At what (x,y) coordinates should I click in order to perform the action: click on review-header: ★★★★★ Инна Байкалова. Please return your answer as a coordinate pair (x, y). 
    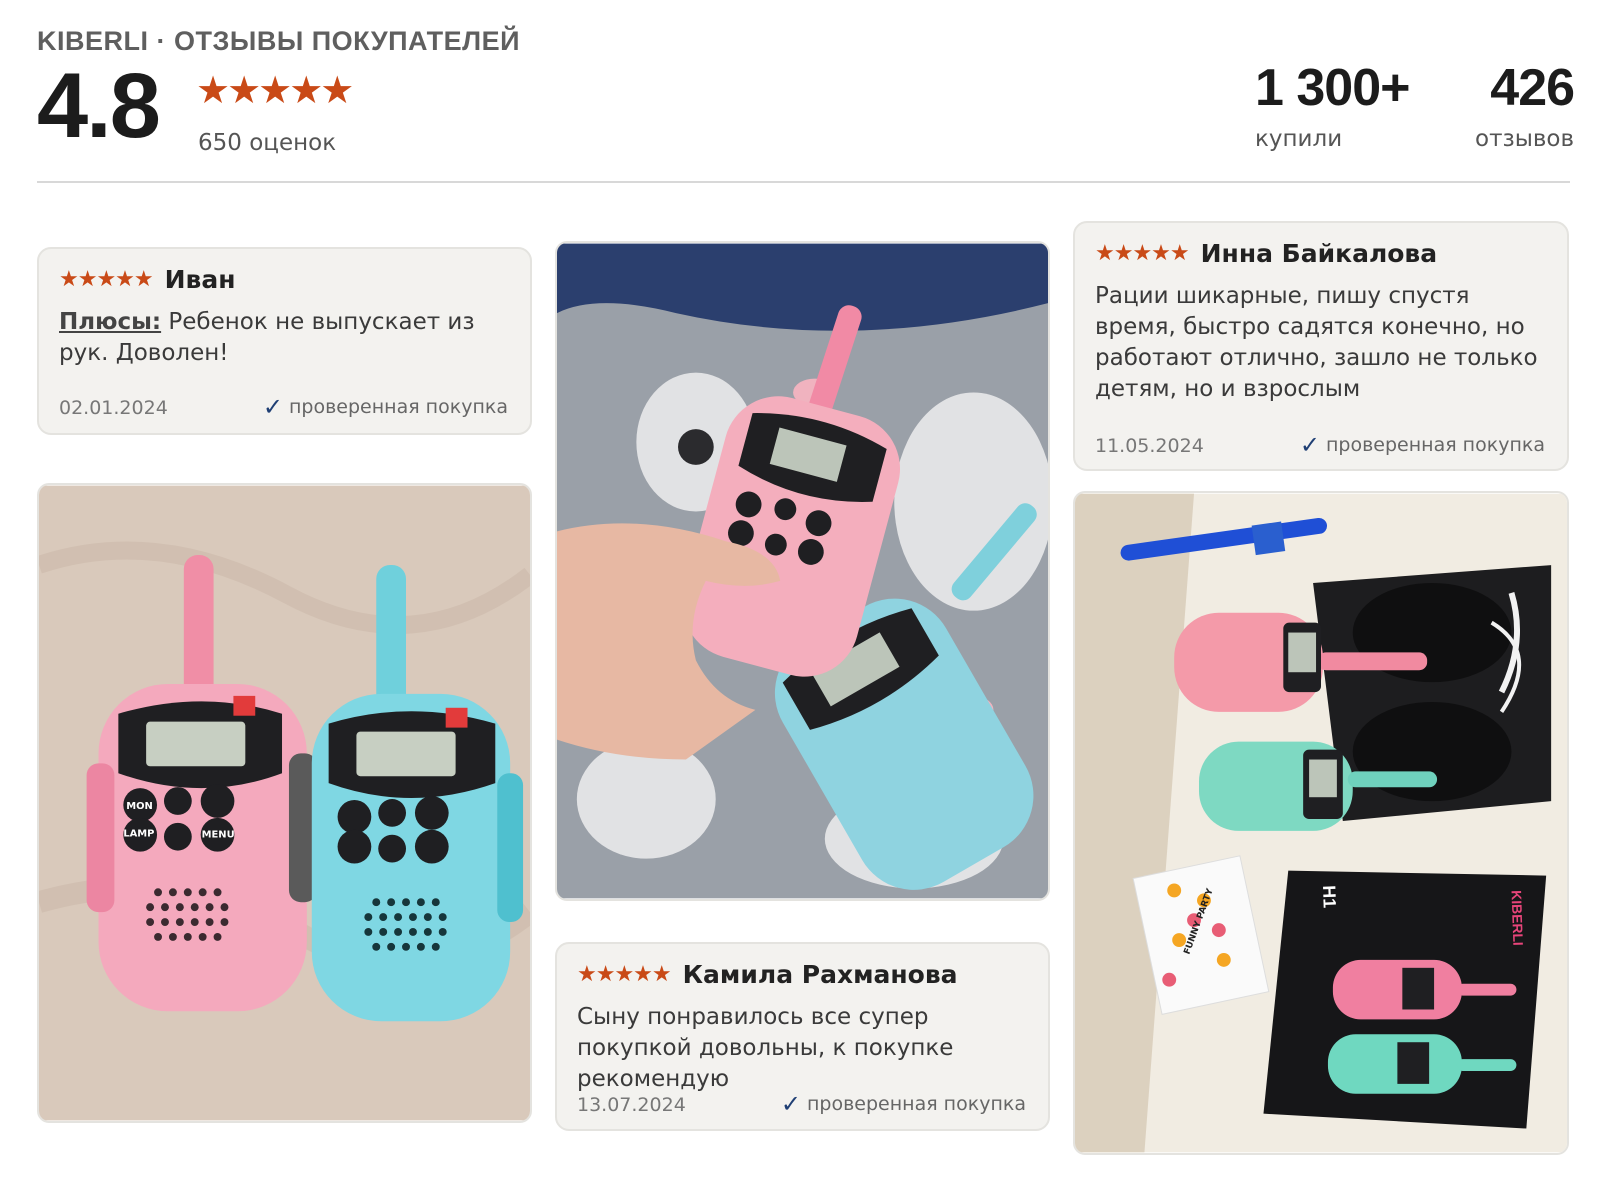
    Looking at the image, I should click on (1266, 253).